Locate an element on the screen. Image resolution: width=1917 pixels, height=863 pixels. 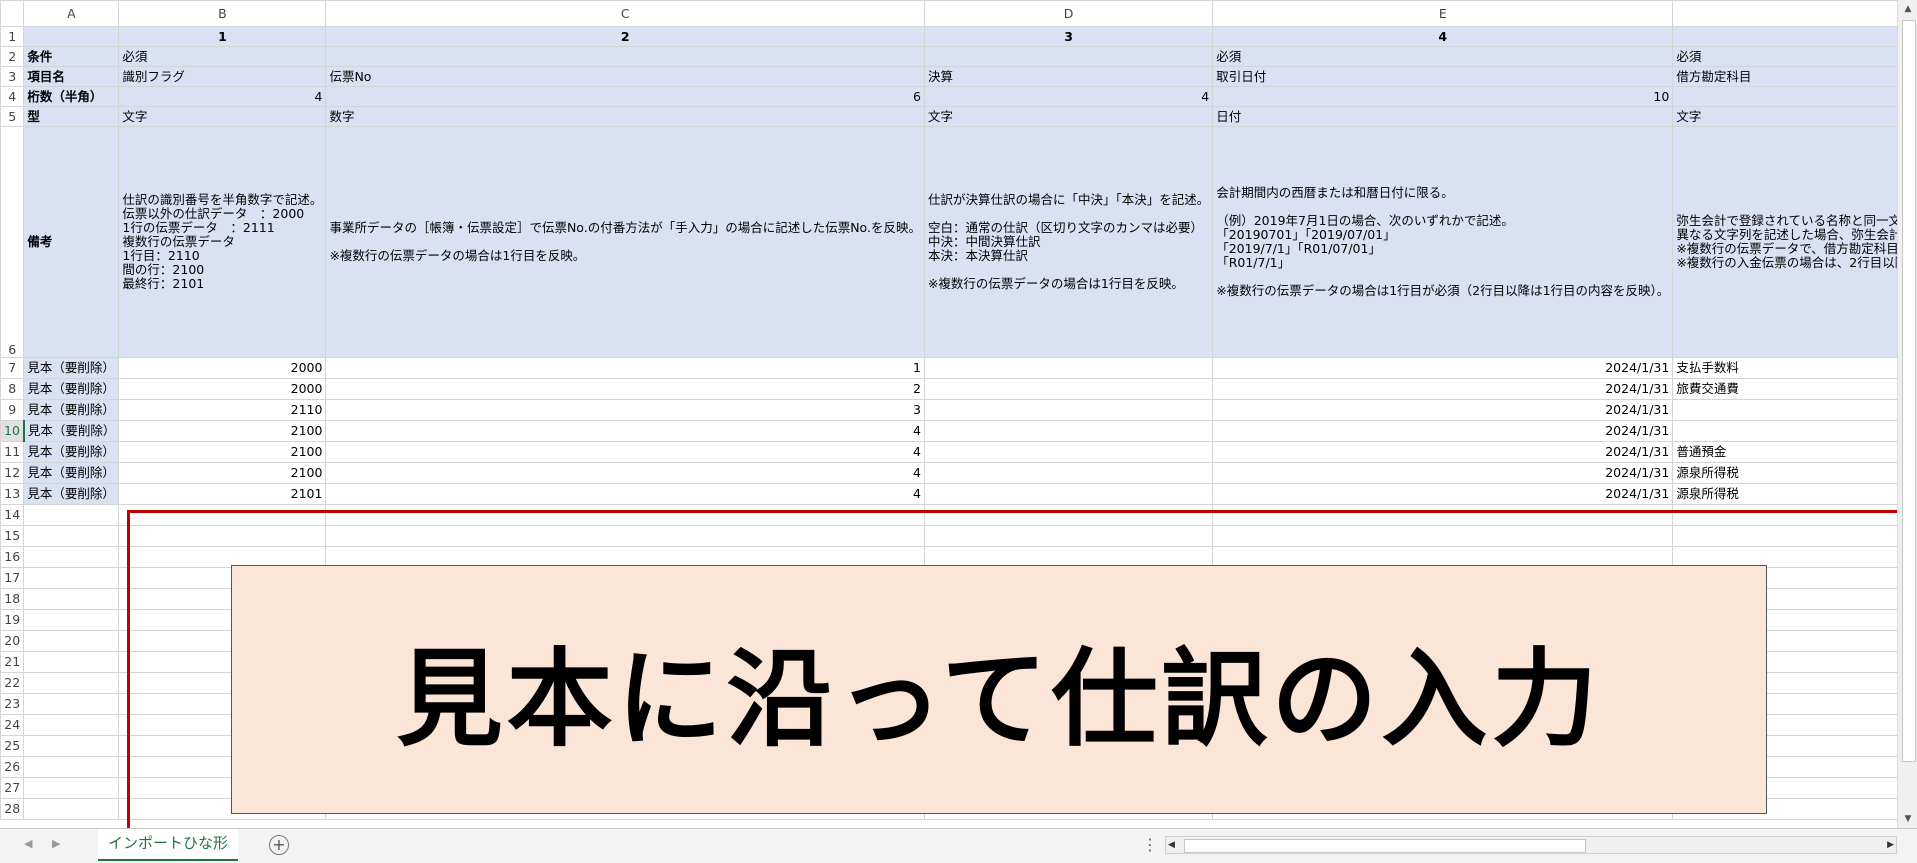
row-header-23: 23 is located at coordinates (12, 704).